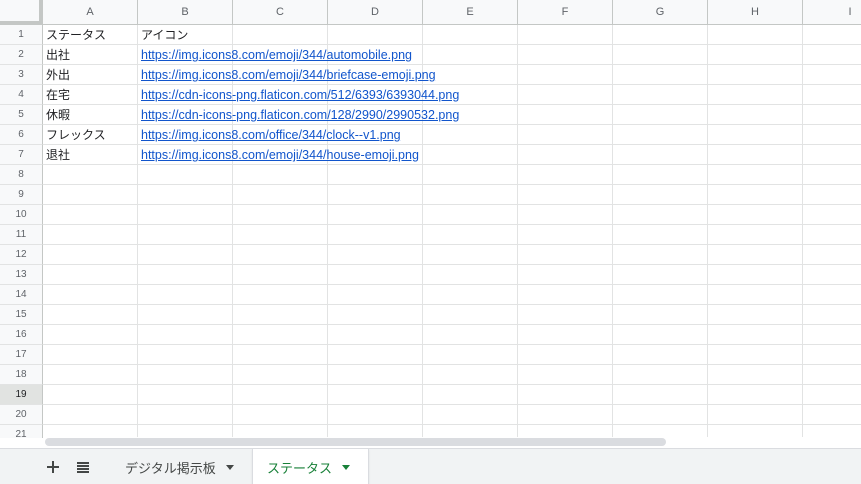 The height and width of the screenshot is (484, 861). Describe the element at coordinates (56, 75) in the screenshot. I see `cell-a3: 外出` at that location.